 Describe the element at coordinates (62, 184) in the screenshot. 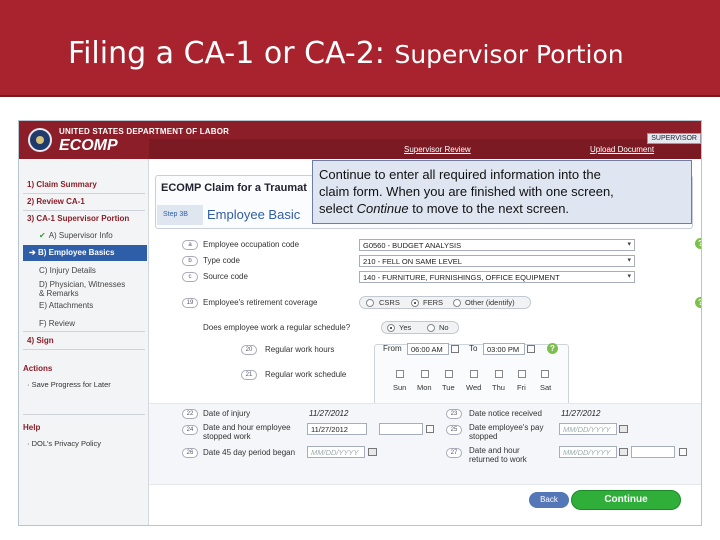

I see `nav-claim-summary: 1) Claim Summary` at that location.